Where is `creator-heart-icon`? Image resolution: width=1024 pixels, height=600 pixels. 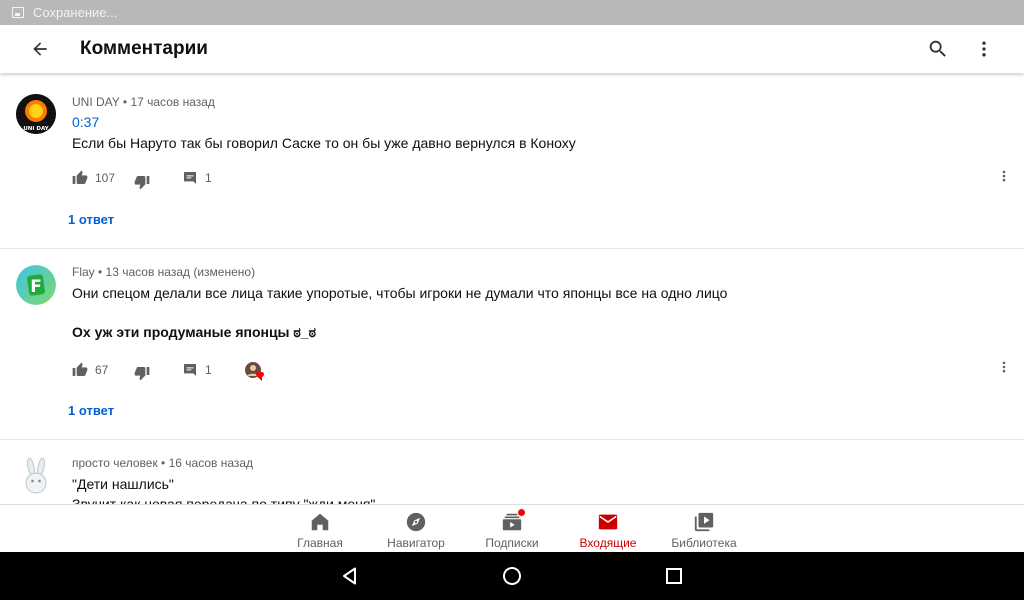
creator-heart-icon is located at coordinates (254, 371).